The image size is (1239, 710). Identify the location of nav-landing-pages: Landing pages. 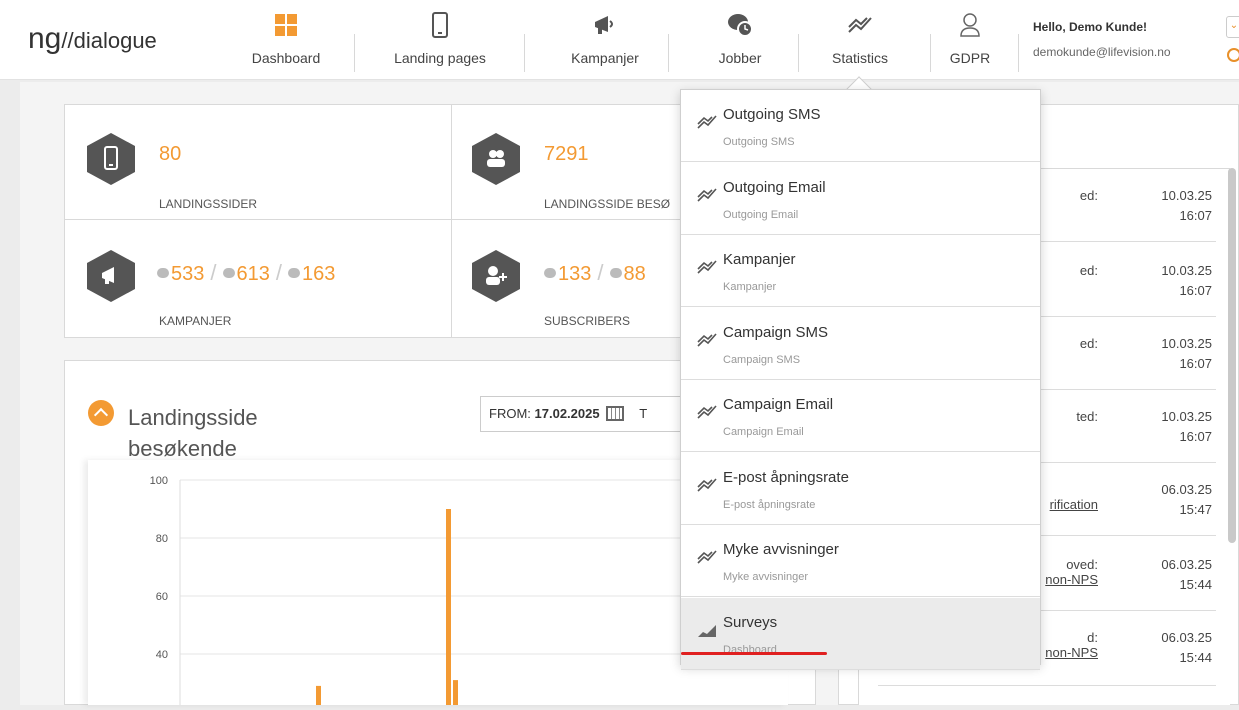
(440, 40).